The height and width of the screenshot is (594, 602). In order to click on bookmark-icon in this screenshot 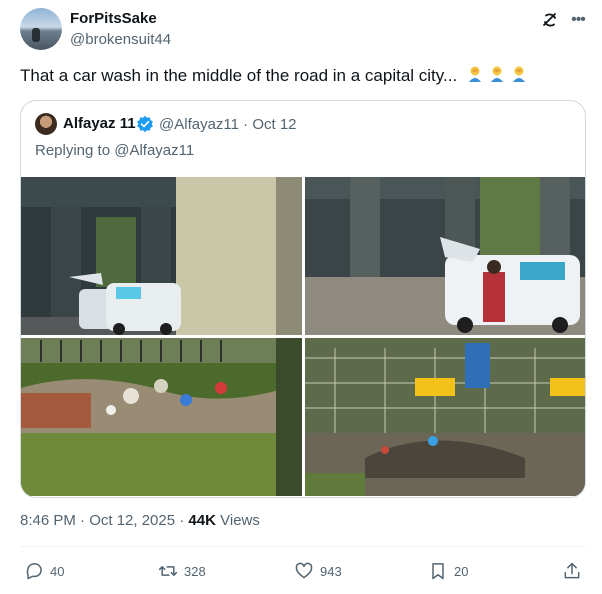, I will do `click(438, 571)`.